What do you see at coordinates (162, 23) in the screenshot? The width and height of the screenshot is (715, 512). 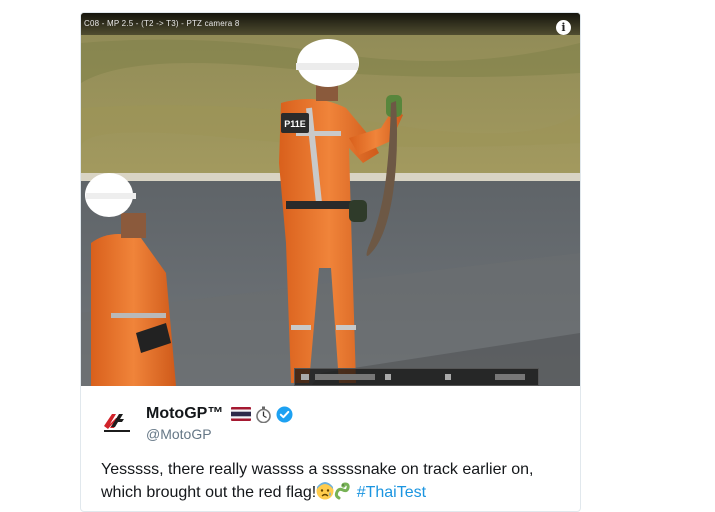 I see `camera-label: C08 - MP 2.5 - (T2 -> T3) - PTZ camera 8` at bounding box center [162, 23].